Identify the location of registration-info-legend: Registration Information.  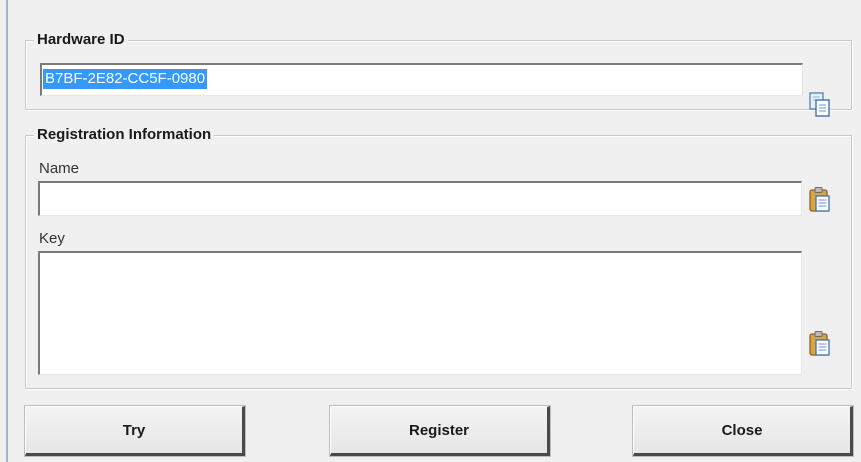
(124, 135).